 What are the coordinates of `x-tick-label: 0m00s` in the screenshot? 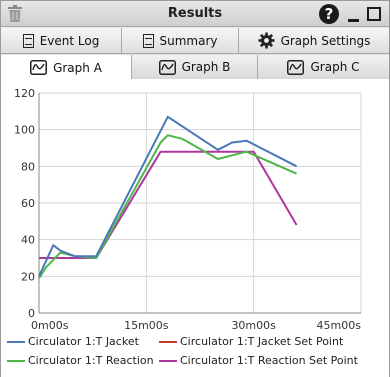 It's located at (50, 325).